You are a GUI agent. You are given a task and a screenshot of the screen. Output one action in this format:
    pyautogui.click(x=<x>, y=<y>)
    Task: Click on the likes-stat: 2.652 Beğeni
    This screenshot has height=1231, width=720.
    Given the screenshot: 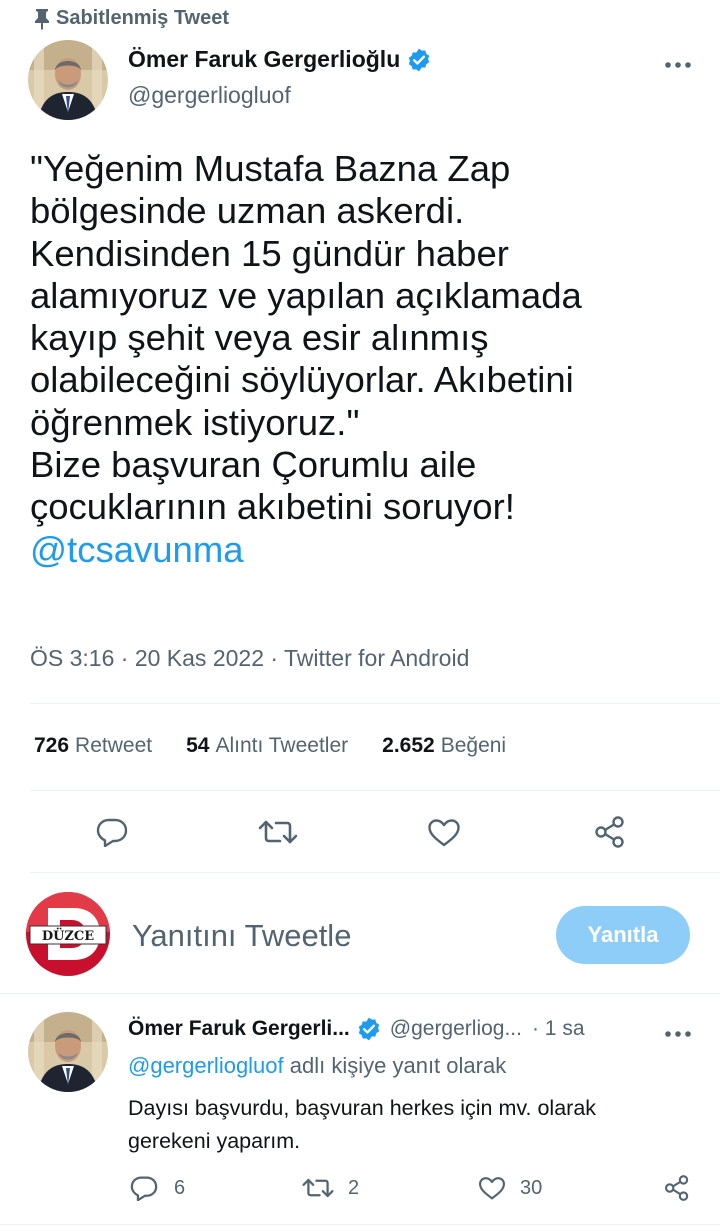 What is the action you would take?
    pyautogui.click(x=444, y=746)
    